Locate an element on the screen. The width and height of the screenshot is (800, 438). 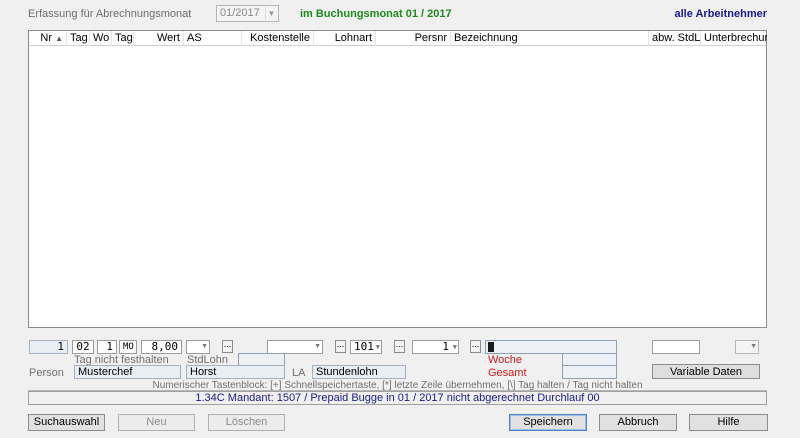
employees-filter: alle Arbeitnehmer is located at coordinates (720, 14).